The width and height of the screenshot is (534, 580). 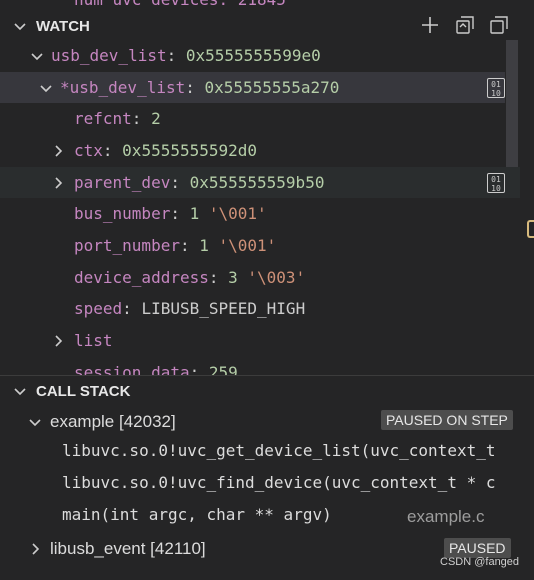 I want to click on variable-name: ctx, so click(x=88, y=150).